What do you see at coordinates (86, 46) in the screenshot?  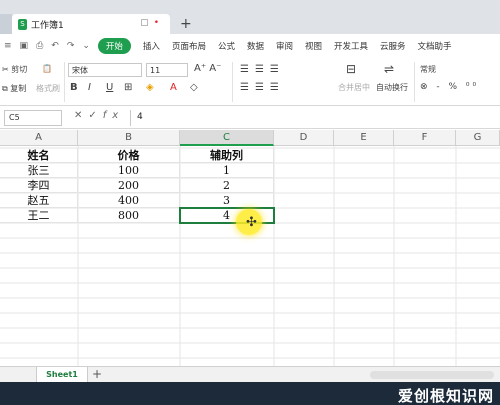 I see `quick-access-more-icon: ⌄` at bounding box center [86, 46].